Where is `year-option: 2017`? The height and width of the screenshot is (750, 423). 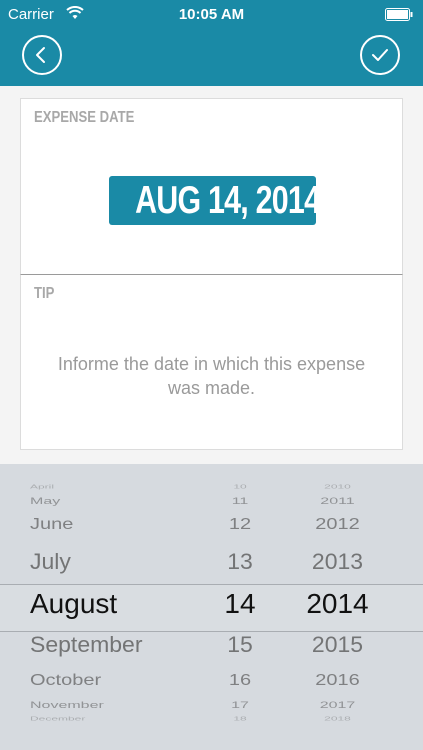
year-option: 2017 is located at coordinates (337, 706).